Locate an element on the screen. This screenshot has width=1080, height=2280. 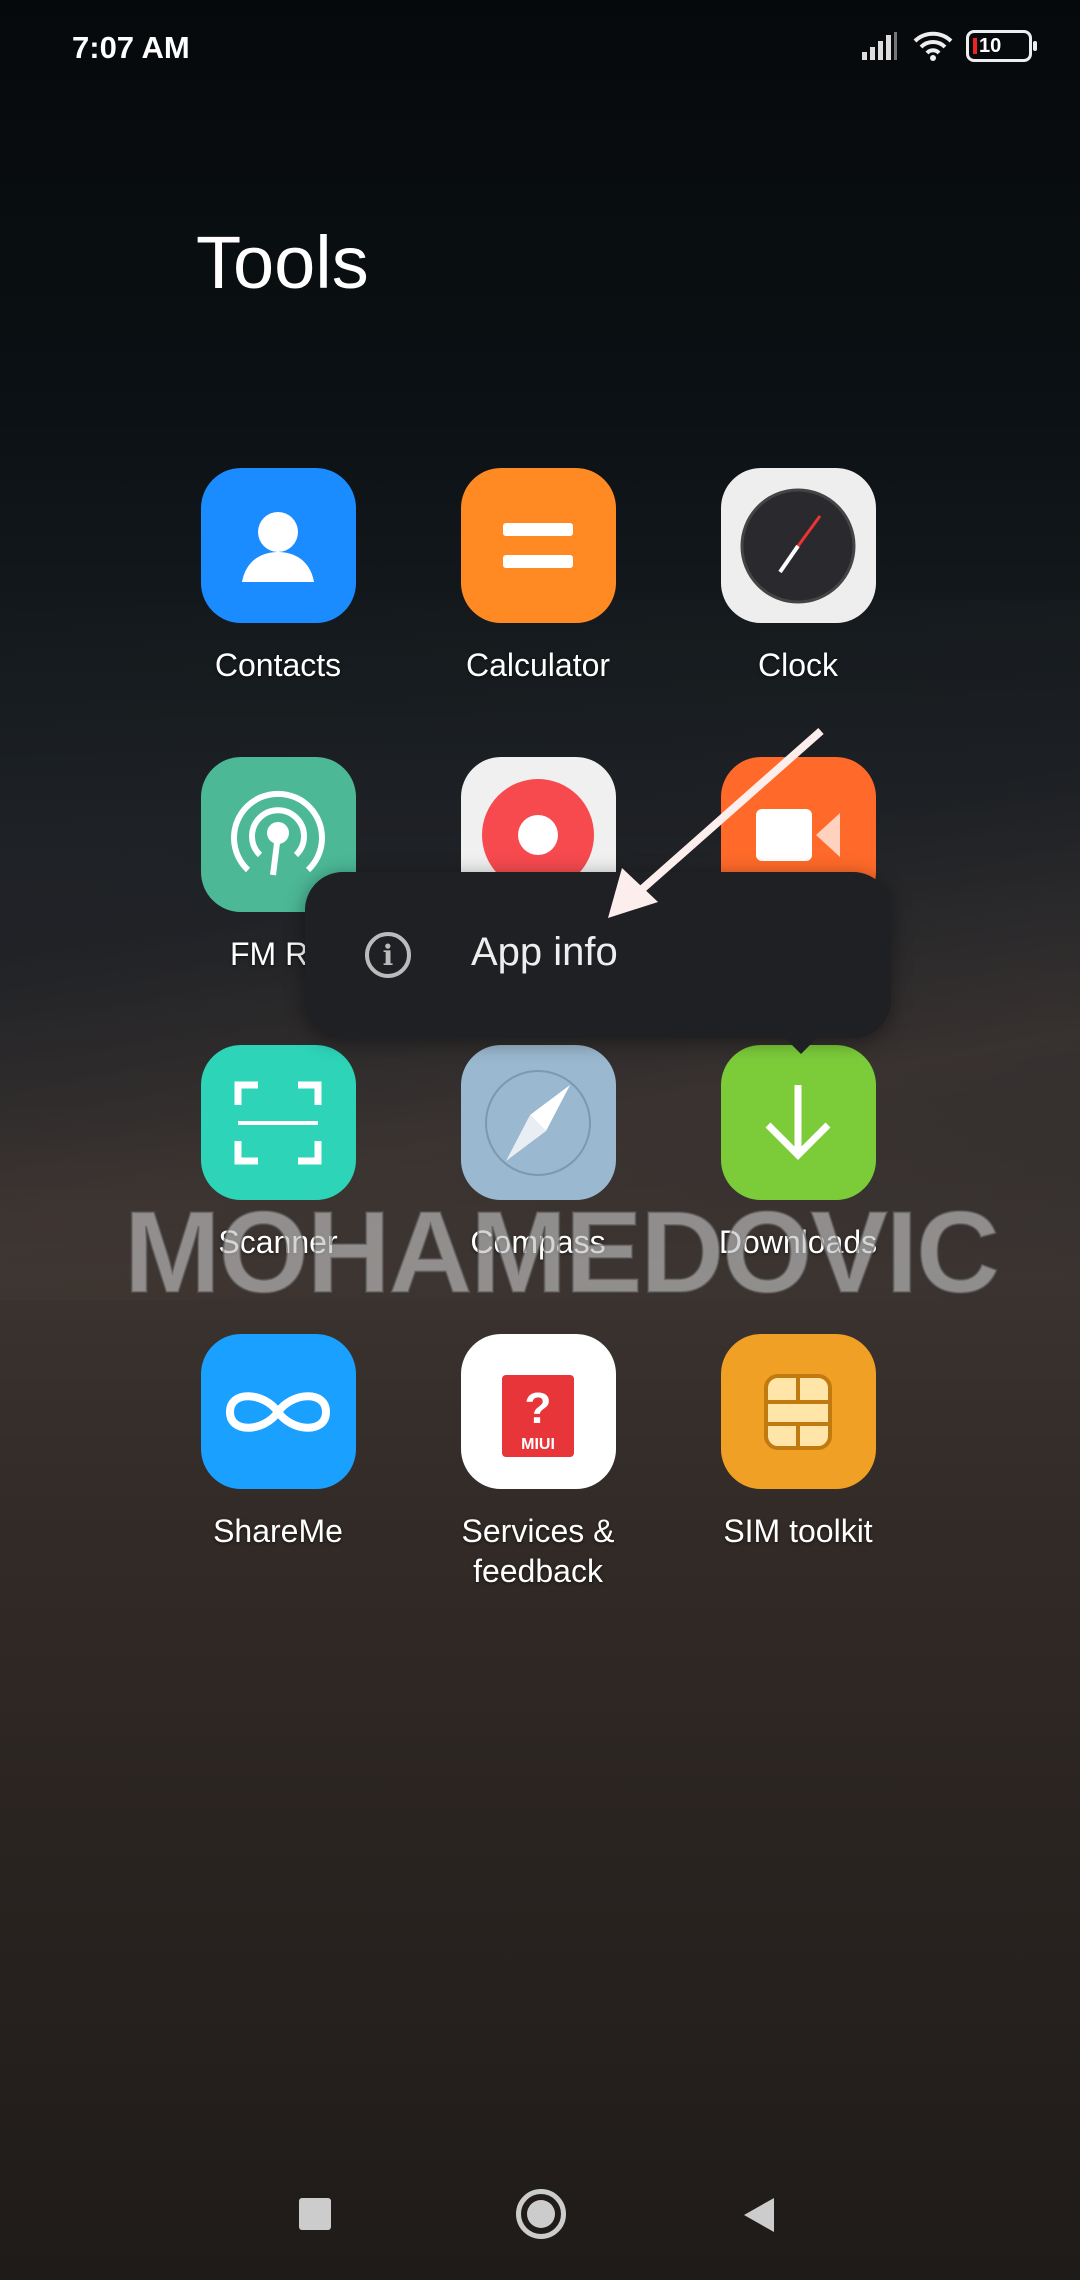
app-services-feedback: ? MIUI Services & feedback is located at coordinates (538, 1462).